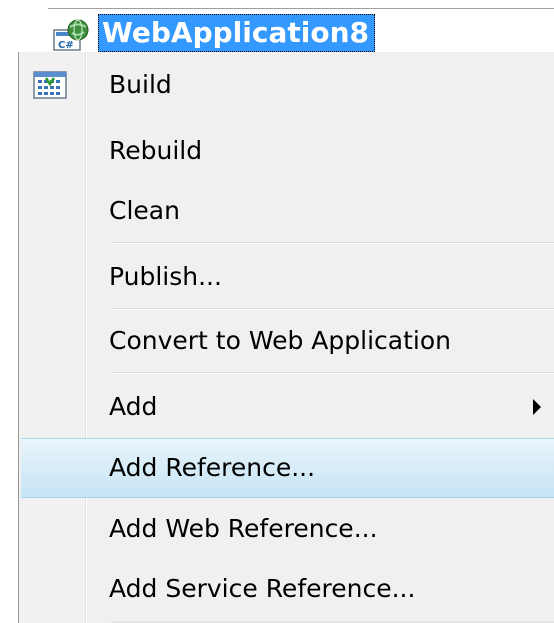 The height and width of the screenshot is (623, 554). What do you see at coordinates (301, 8) in the screenshot?
I see `tree-divider` at bounding box center [301, 8].